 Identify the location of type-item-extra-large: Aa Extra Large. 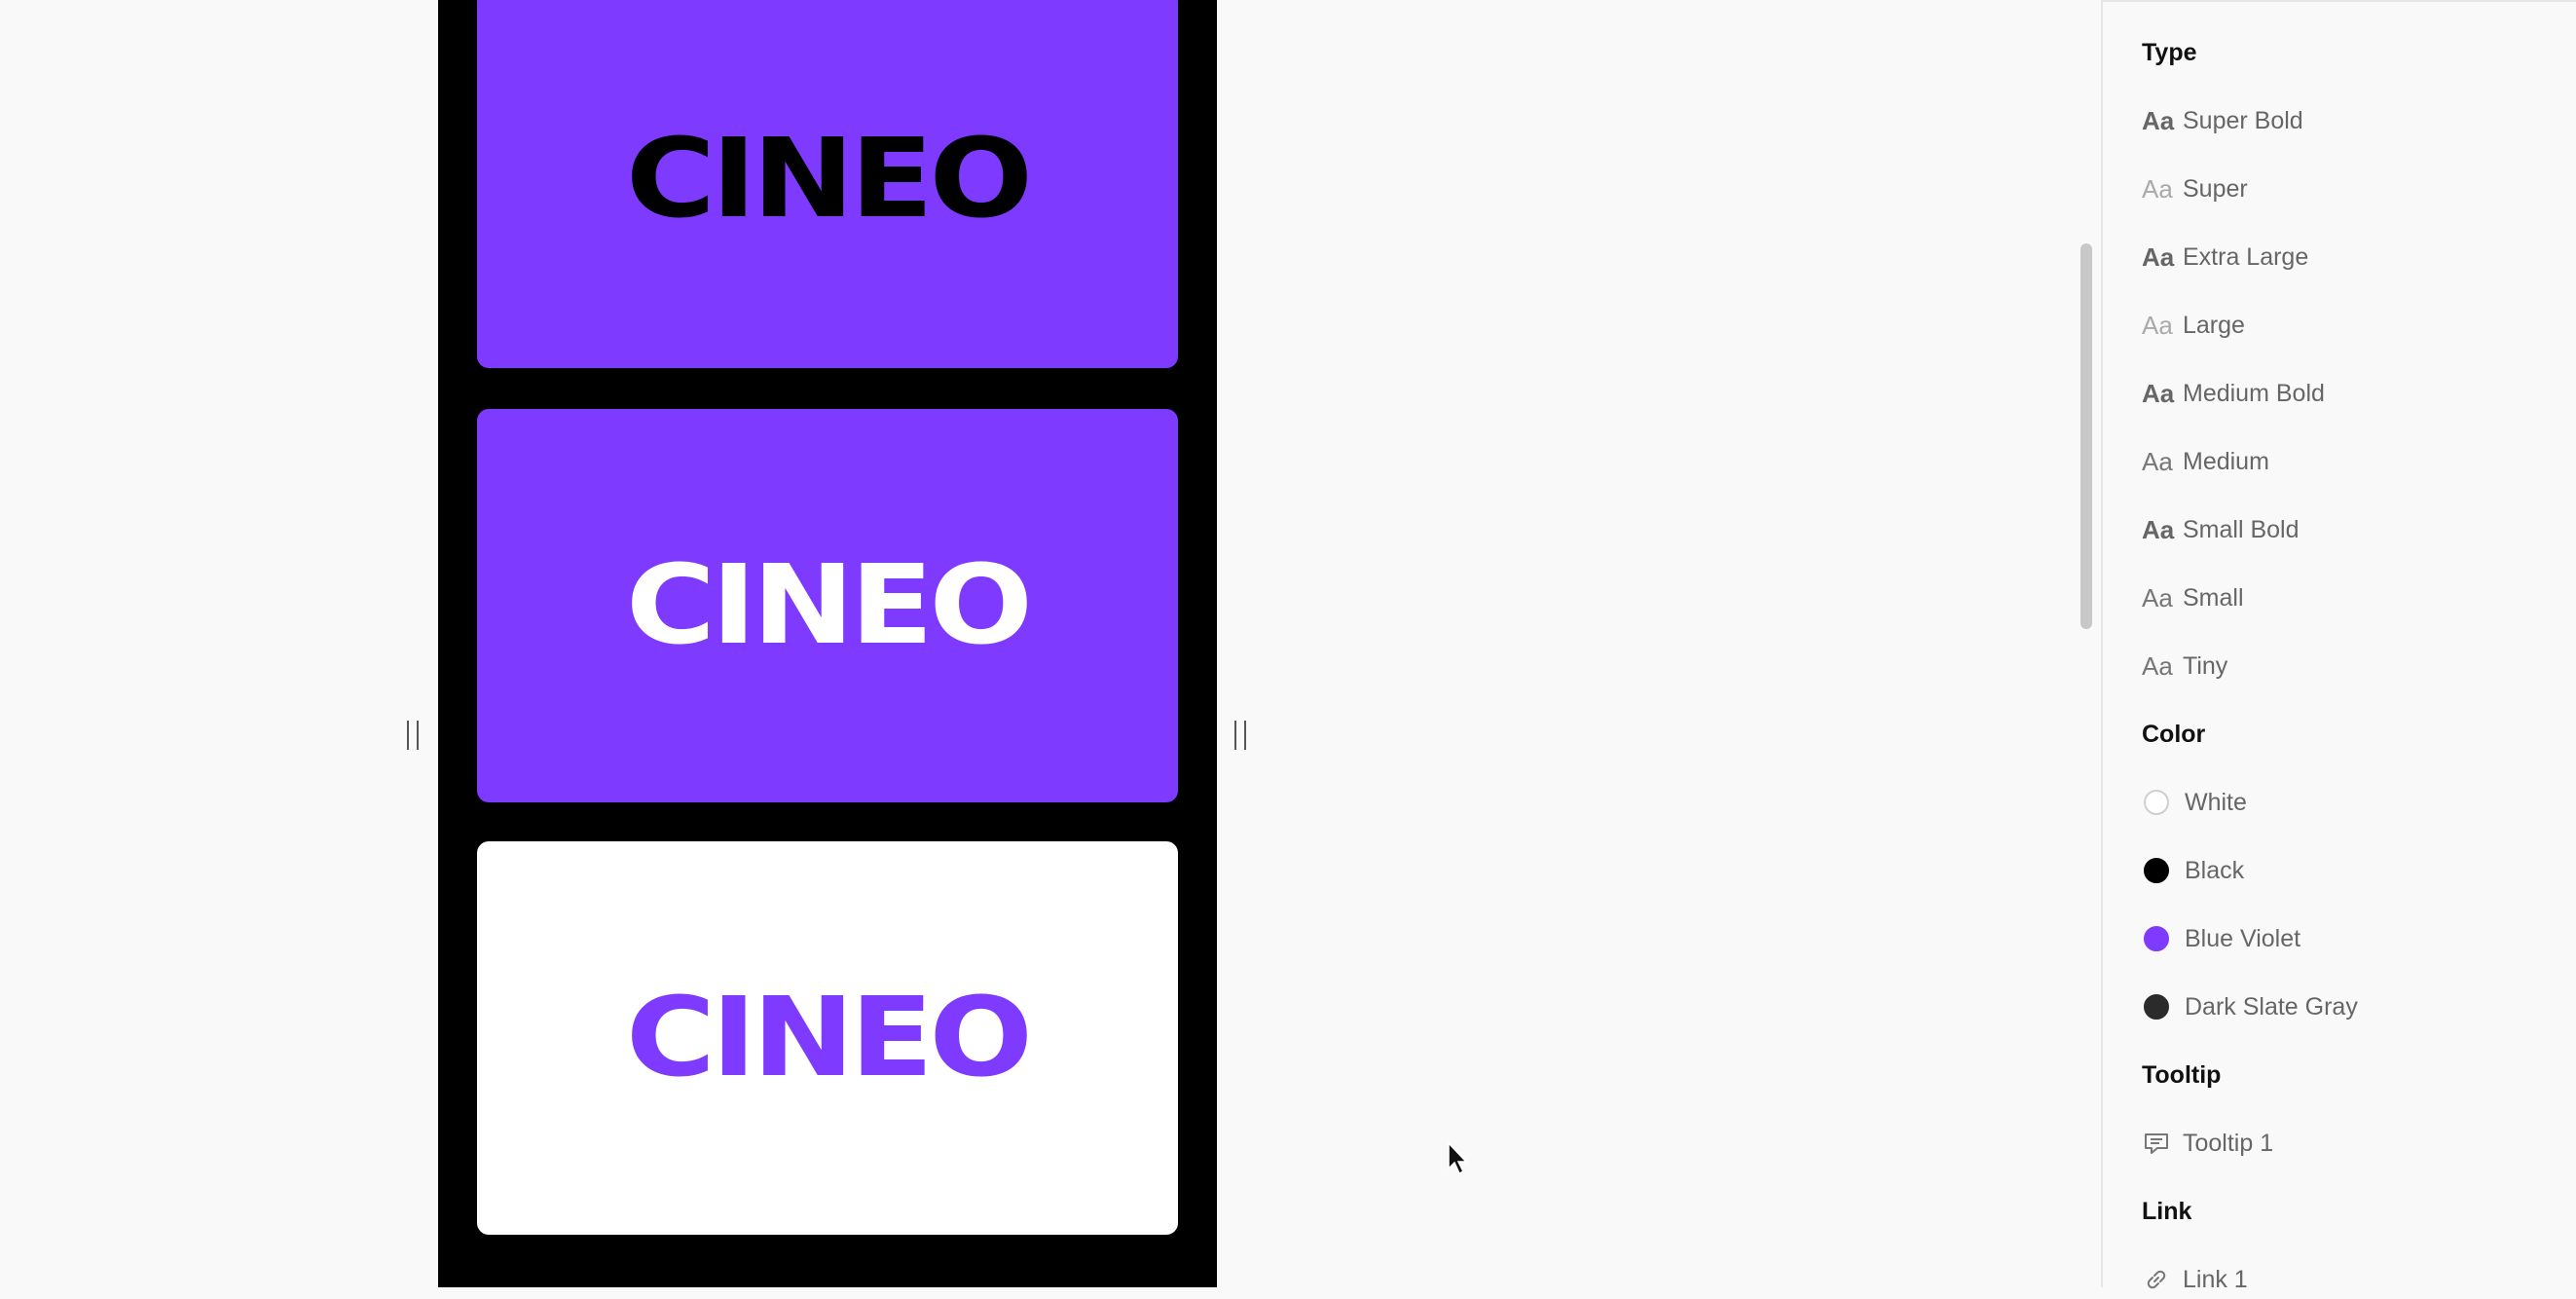
(2225, 258).